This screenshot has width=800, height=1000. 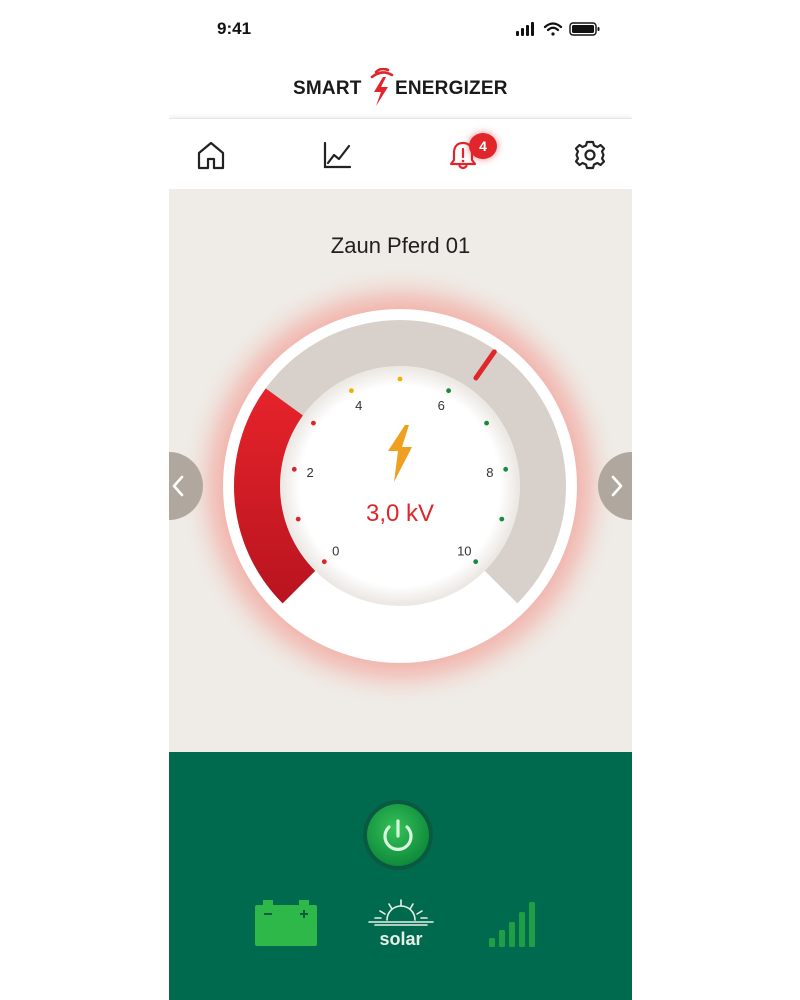 What do you see at coordinates (489, 472) in the screenshot?
I see `scale-label-8: 8` at bounding box center [489, 472].